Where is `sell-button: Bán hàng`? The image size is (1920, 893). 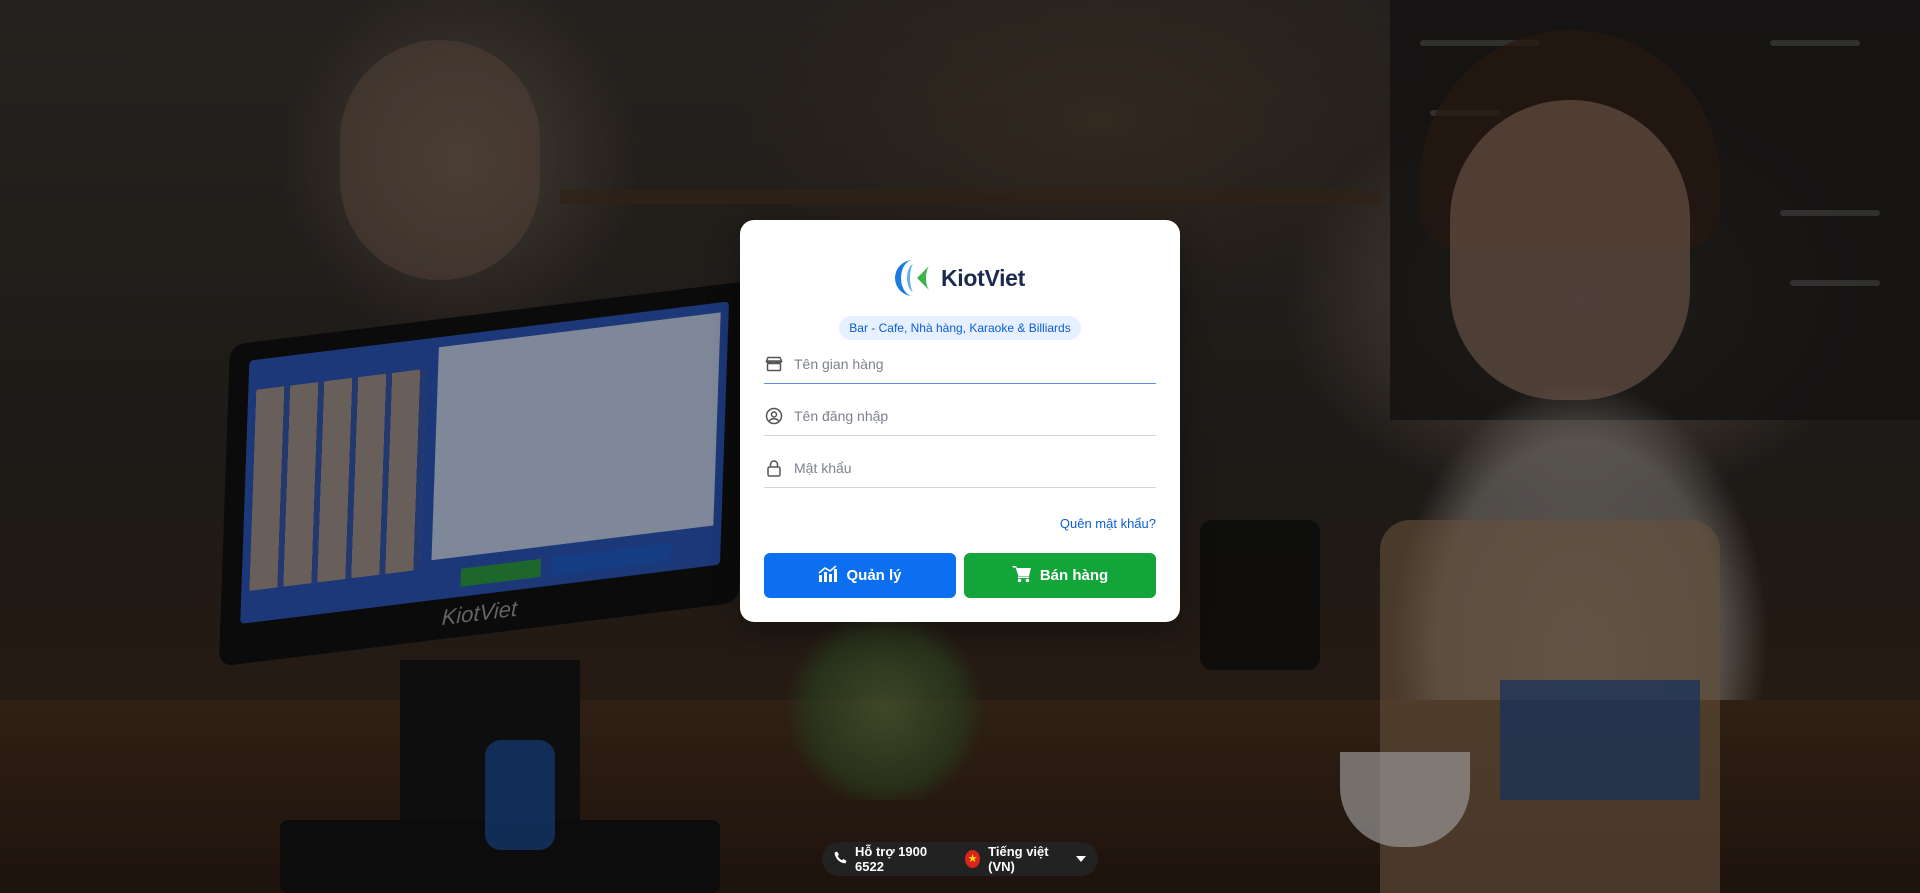 sell-button: Bán hàng is located at coordinates (1060, 575).